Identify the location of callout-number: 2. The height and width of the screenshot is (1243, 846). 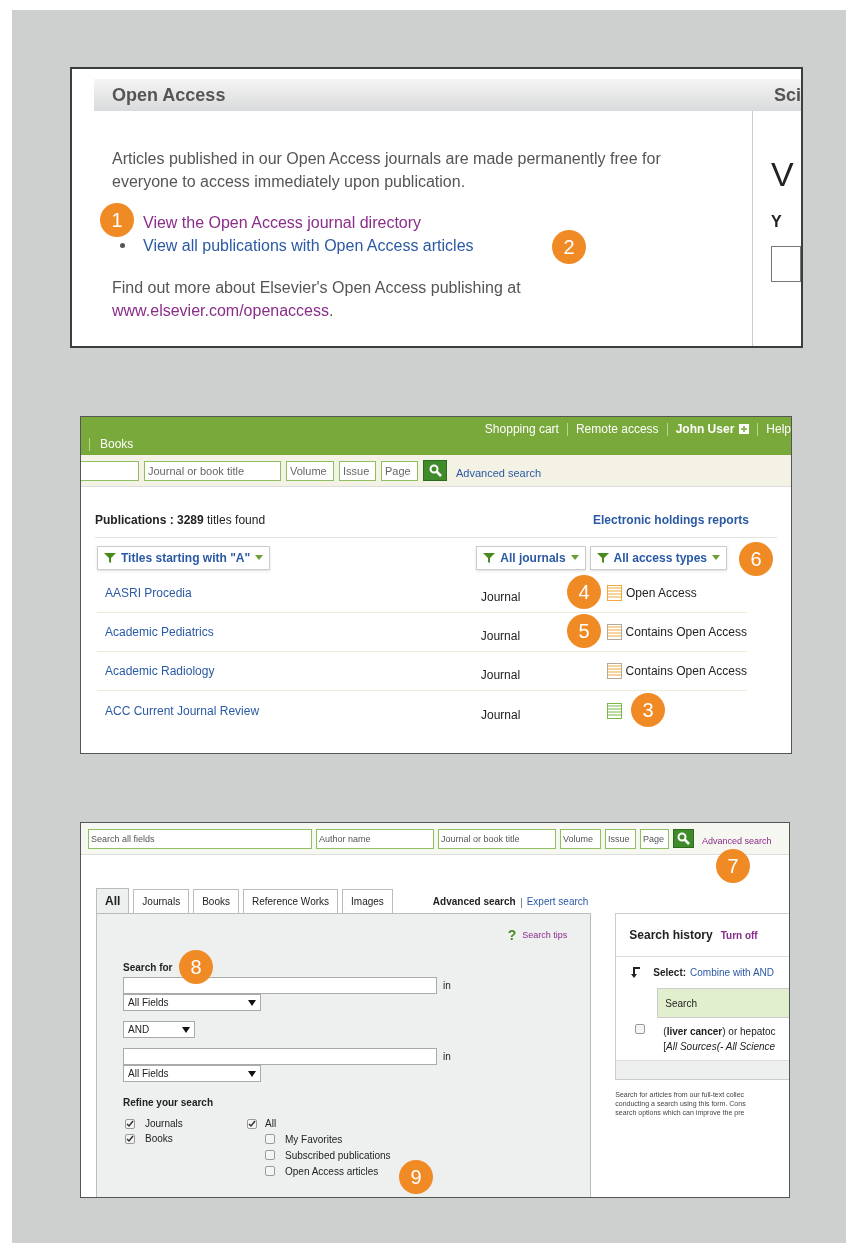
(569, 247).